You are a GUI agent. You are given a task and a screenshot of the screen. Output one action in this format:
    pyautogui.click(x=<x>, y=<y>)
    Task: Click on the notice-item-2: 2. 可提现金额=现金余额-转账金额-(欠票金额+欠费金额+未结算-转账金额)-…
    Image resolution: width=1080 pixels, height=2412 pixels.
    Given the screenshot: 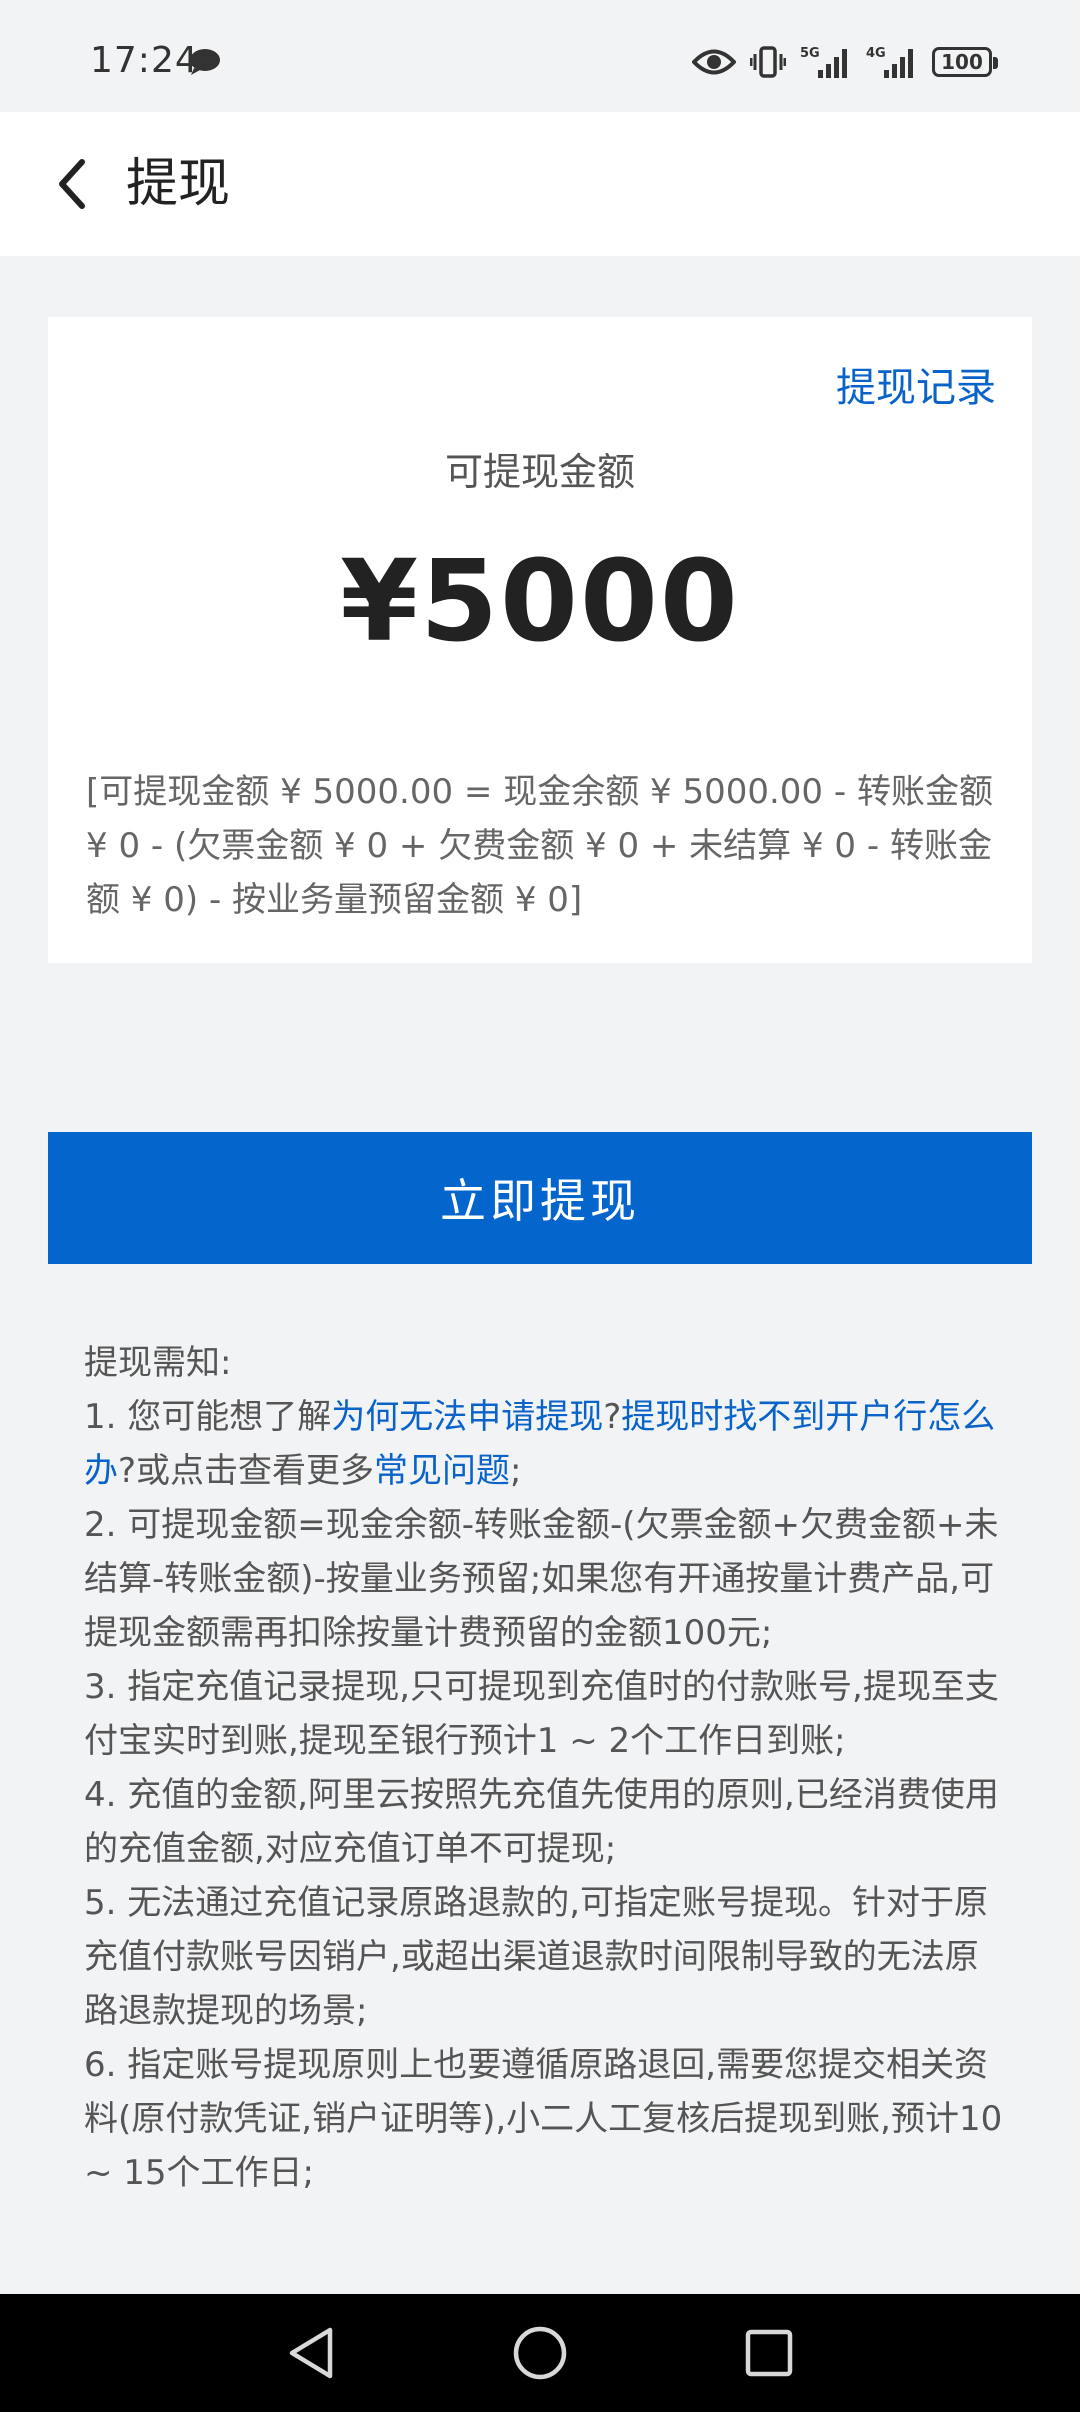 What is the action you would take?
    pyautogui.click(x=541, y=1579)
    